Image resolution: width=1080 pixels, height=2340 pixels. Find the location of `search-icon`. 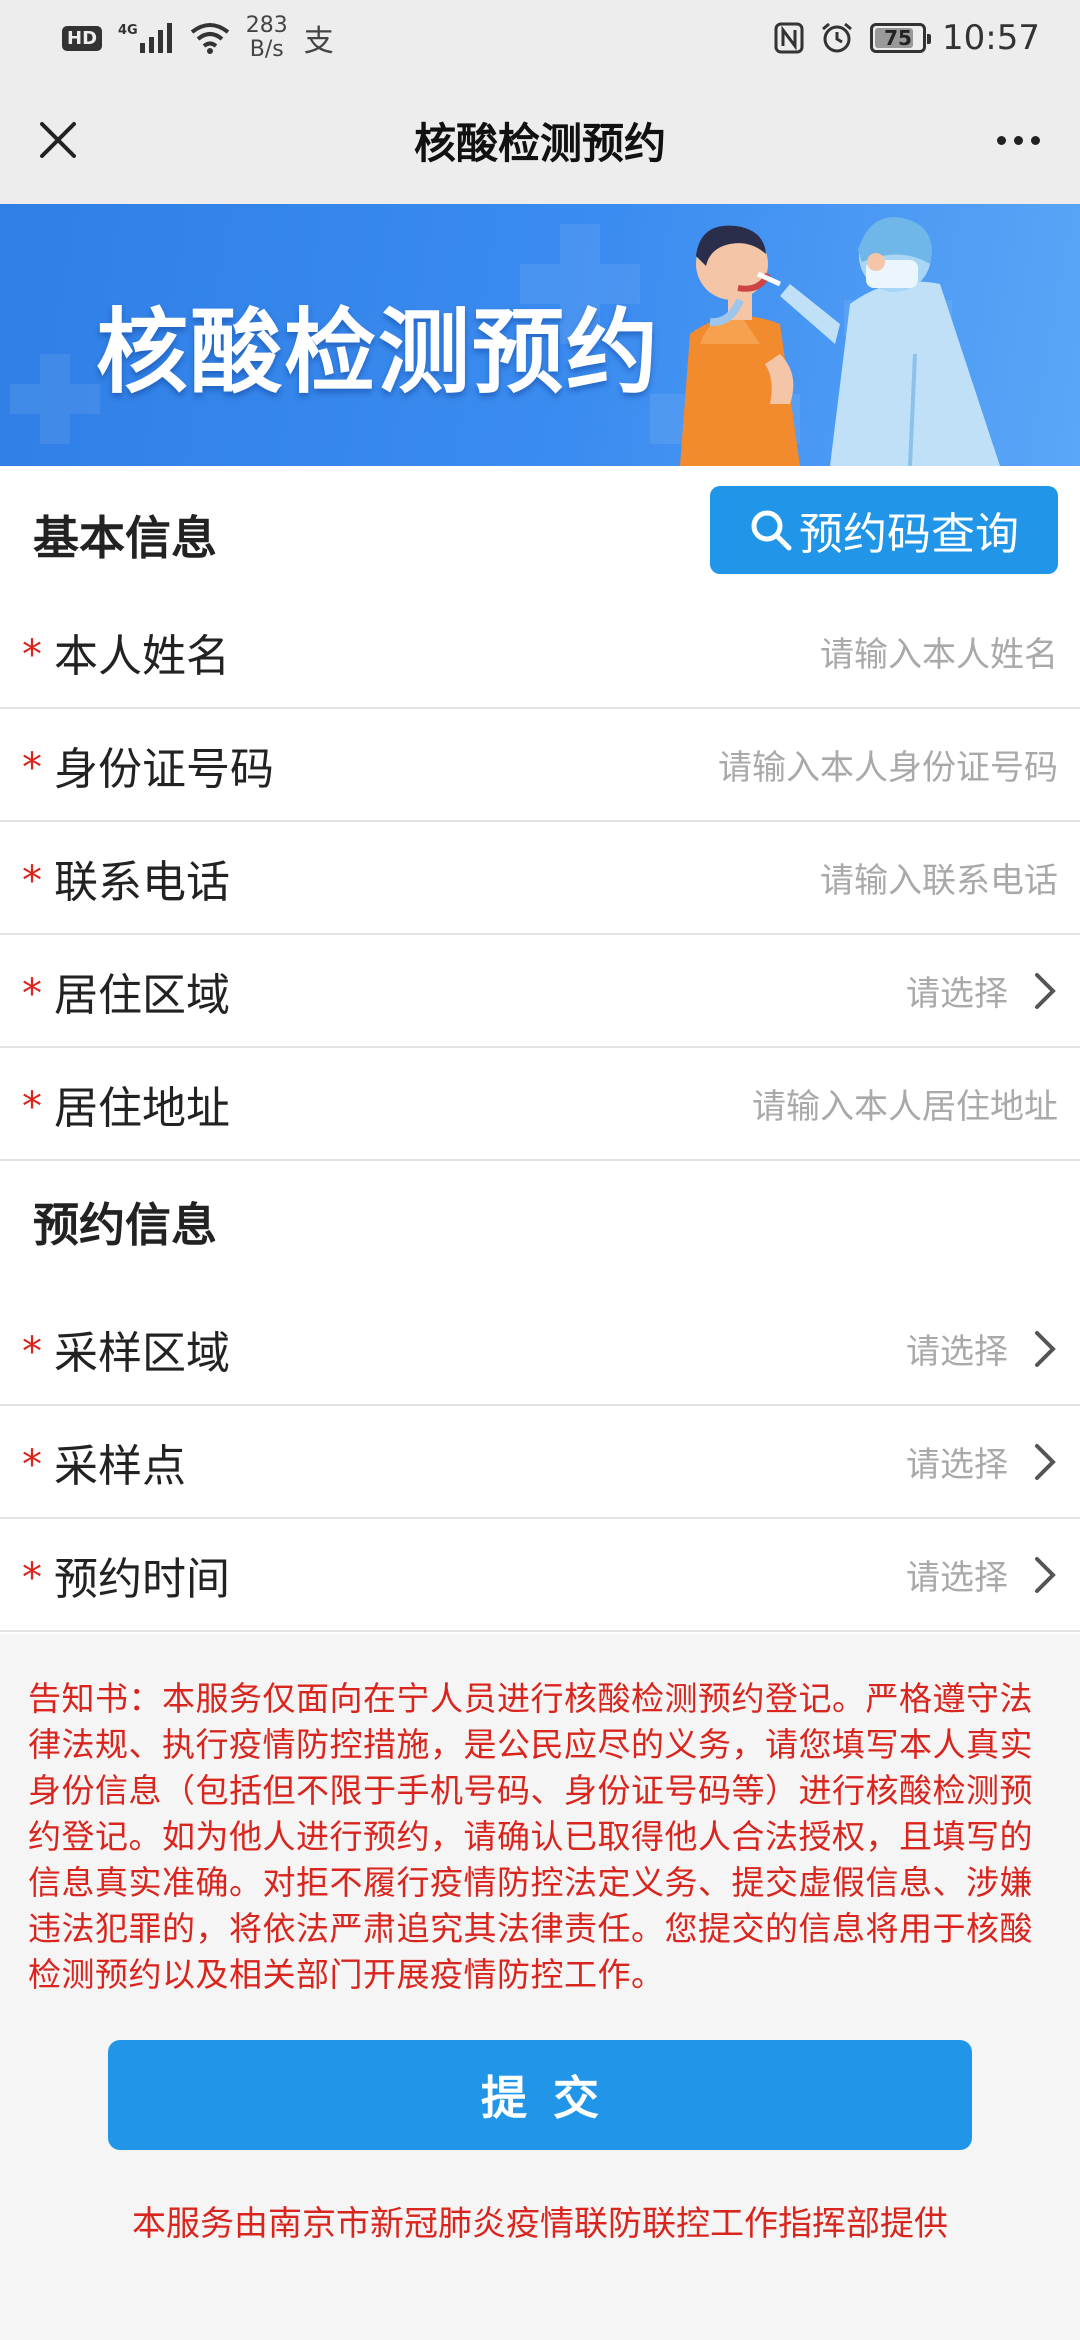

search-icon is located at coordinates (771, 530).